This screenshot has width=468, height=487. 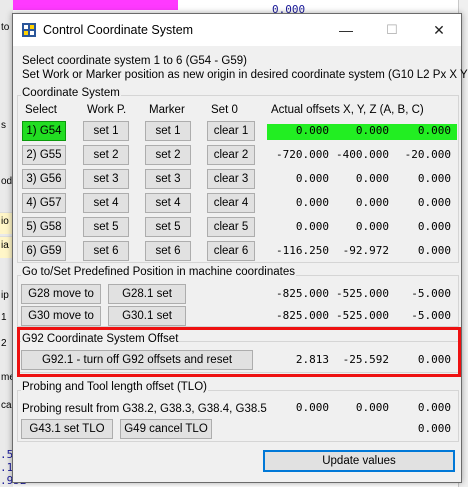 What do you see at coordinates (231, 131) in the screenshot?
I see `clear-1-button: clear 1` at bounding box center [231, 131].